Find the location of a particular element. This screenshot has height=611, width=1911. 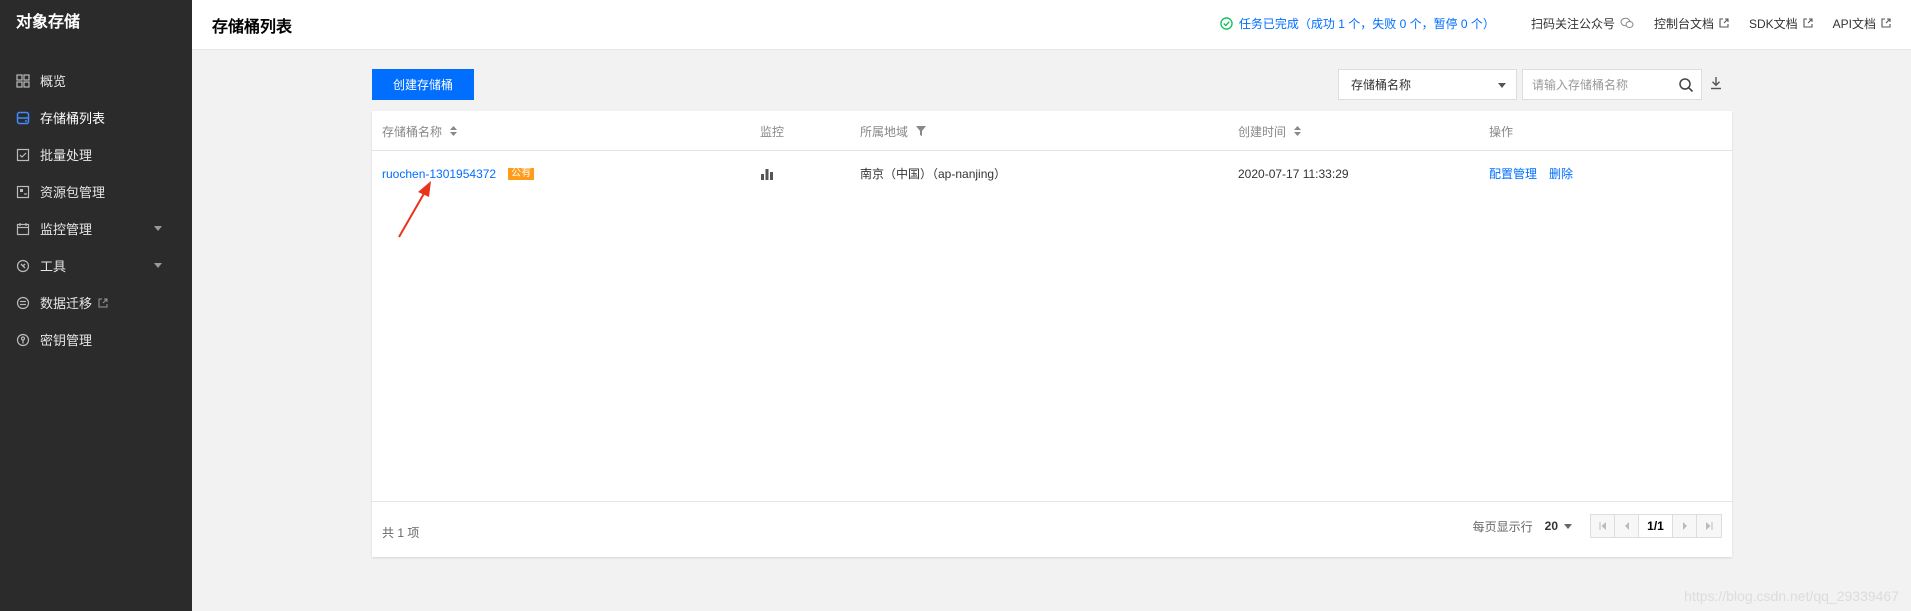

api-docs-link: API文档 is located at coordinates (1862, 23).